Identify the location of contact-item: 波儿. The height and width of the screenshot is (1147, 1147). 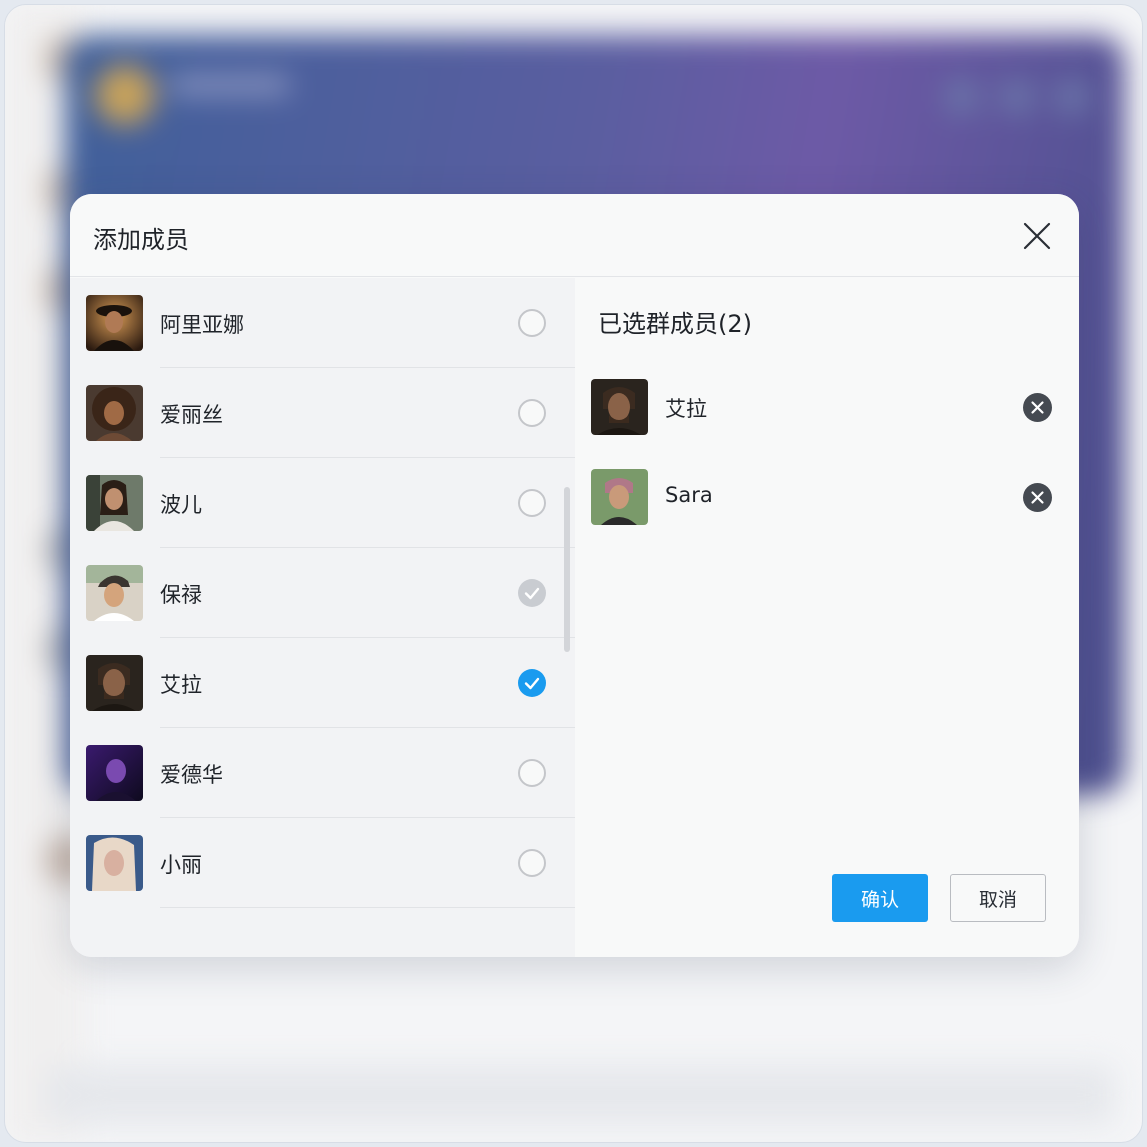
(322, 503).